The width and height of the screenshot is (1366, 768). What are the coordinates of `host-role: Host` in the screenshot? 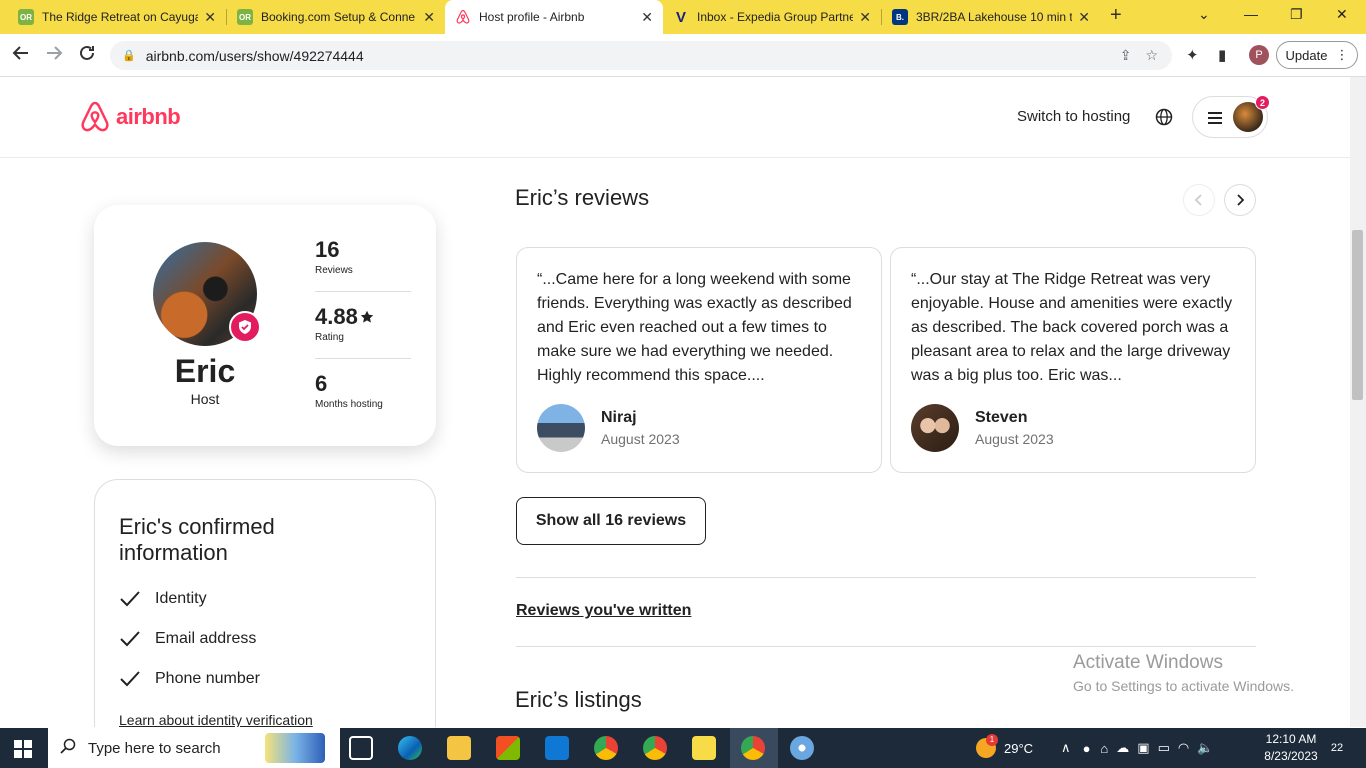 It's located at (205, 399).